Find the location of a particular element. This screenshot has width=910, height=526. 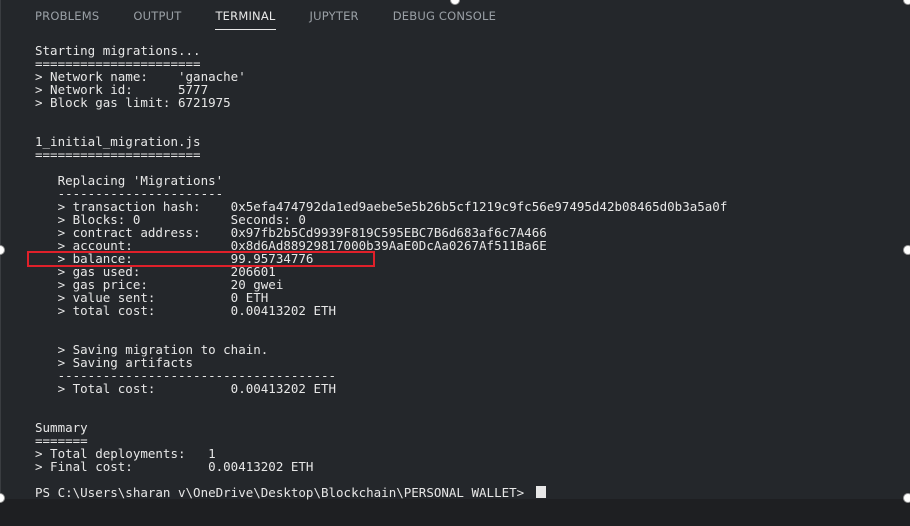

terminal-line: > total cost: 0.00413202 ETH is located at coordinates (186, 310).